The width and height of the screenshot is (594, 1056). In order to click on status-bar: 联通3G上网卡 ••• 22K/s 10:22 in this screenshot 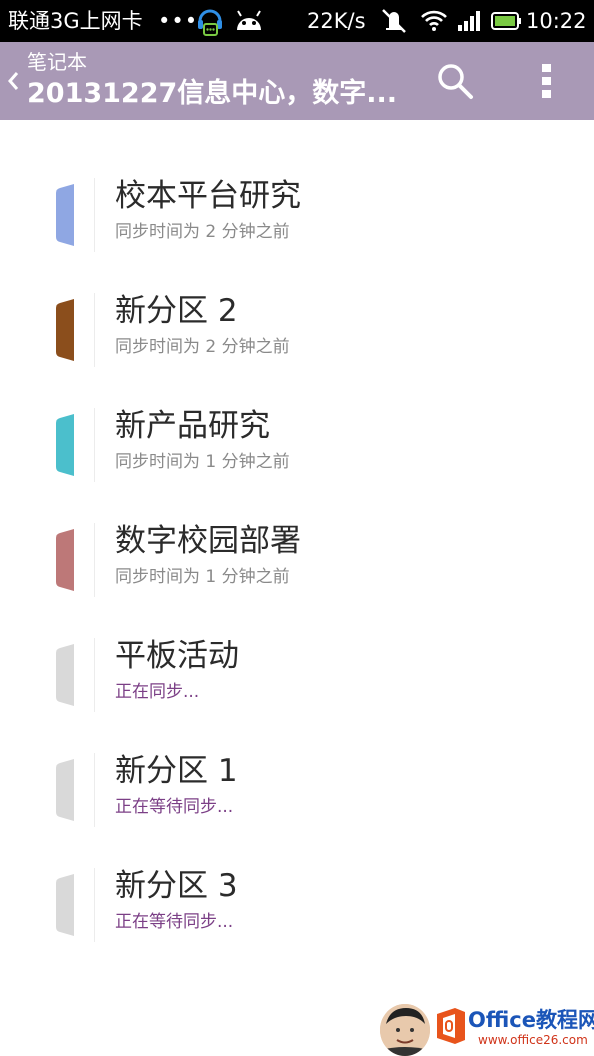, I will do `click(297, 21)`.